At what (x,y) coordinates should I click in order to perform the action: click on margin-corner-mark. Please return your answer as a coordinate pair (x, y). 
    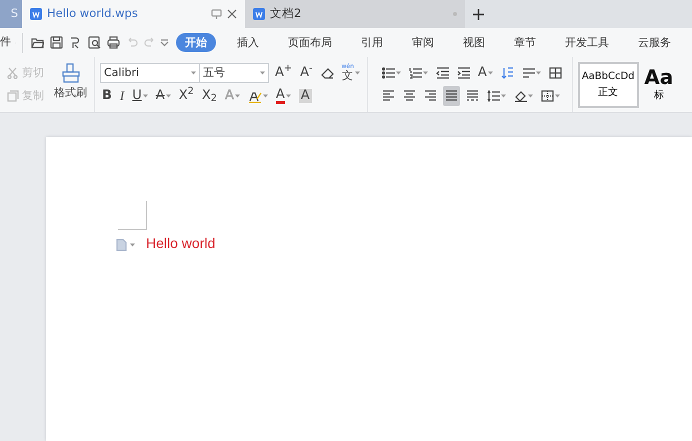
    Looking at the image, I should click on (132, 215).